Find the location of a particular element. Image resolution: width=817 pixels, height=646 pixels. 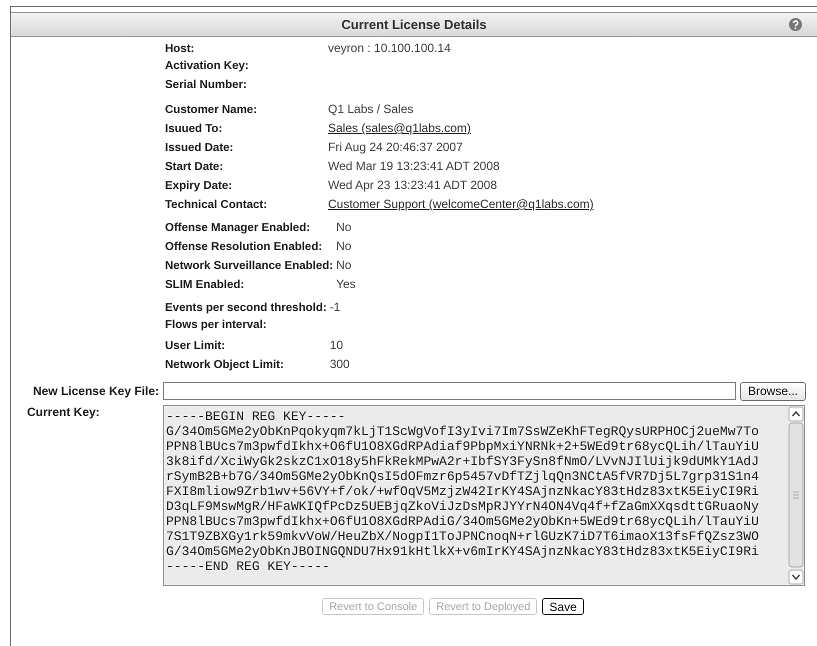

field-label: Isuued To: is located at coordinates (194, 129).